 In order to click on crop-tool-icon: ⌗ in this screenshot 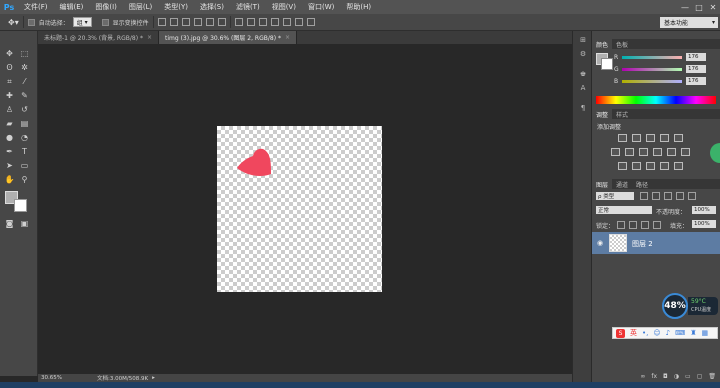, I will do `click(9, 81)`.